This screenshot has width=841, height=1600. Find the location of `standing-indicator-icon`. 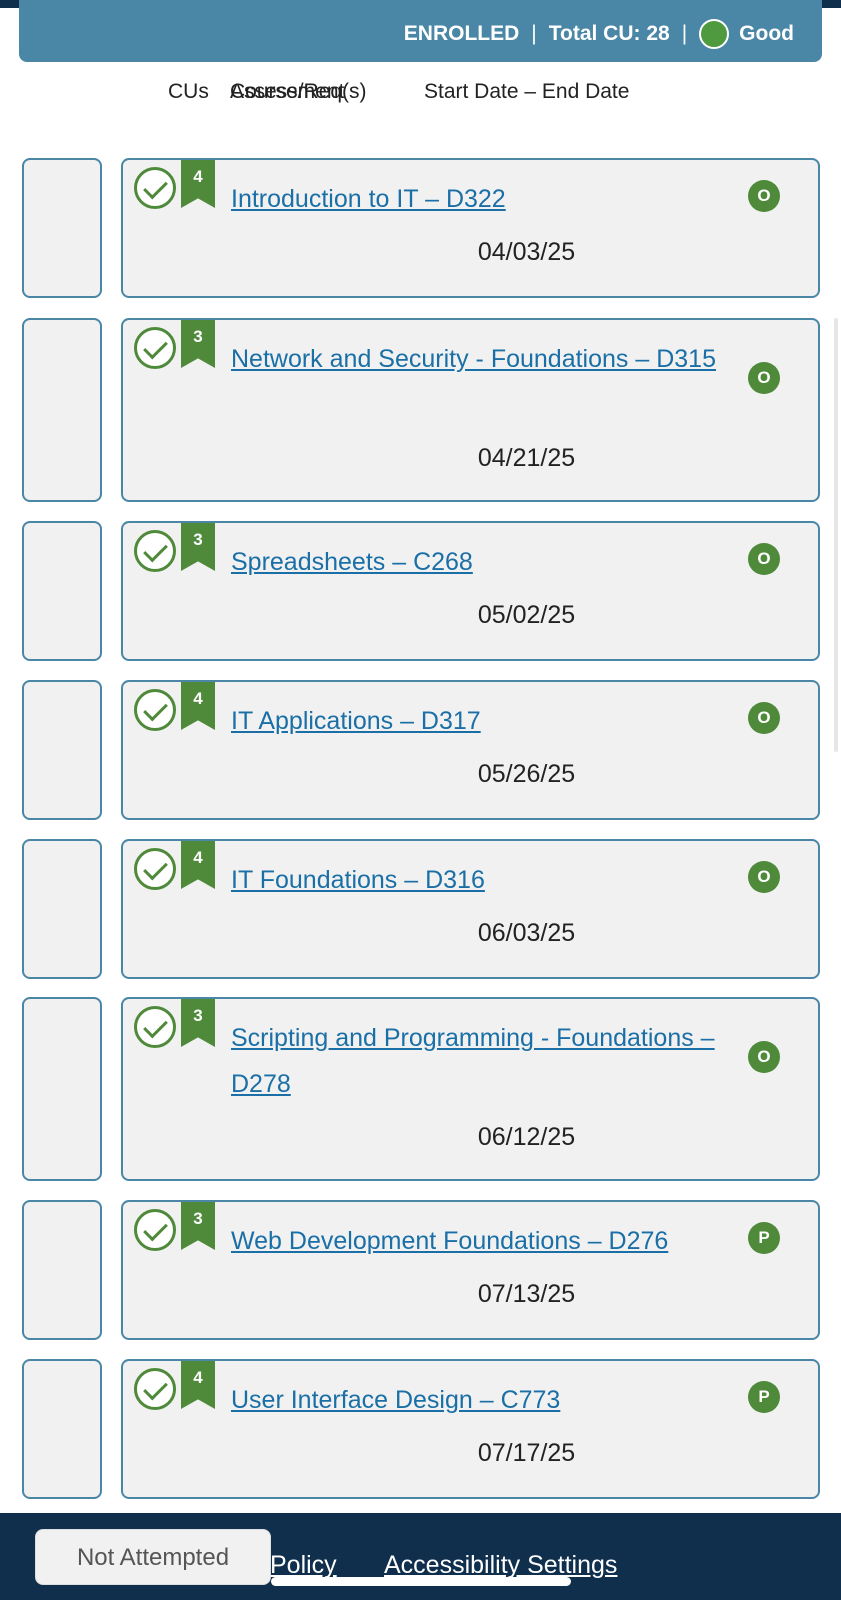

standing-indicator-icon is located at coordinates (714, 34).